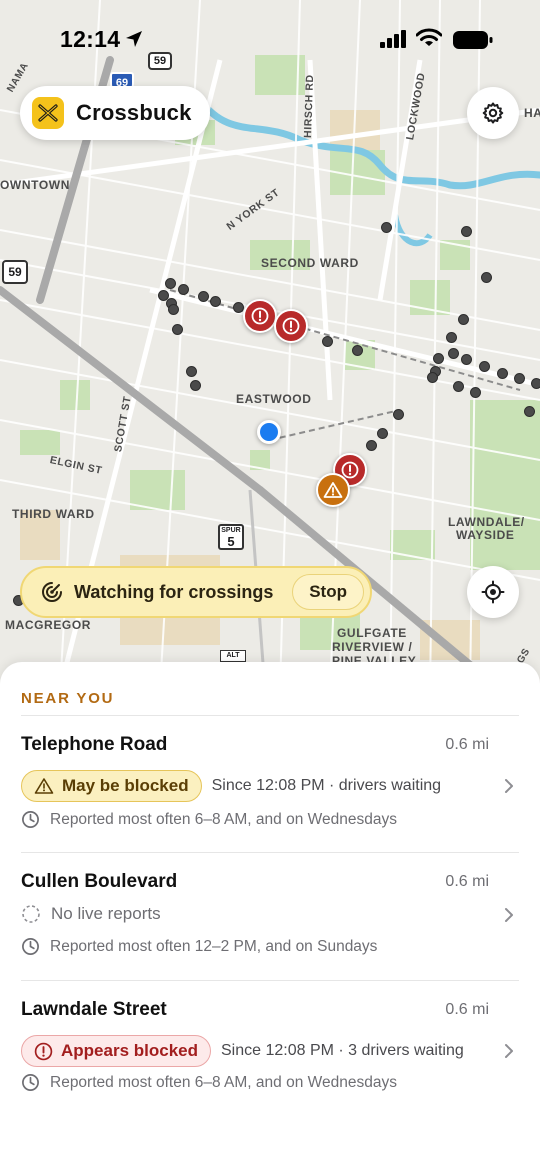  What do you see at coordinates (134, 112) in the screenshot?
I see `app-name: Crossbuck` at bounding box center [134, 112].